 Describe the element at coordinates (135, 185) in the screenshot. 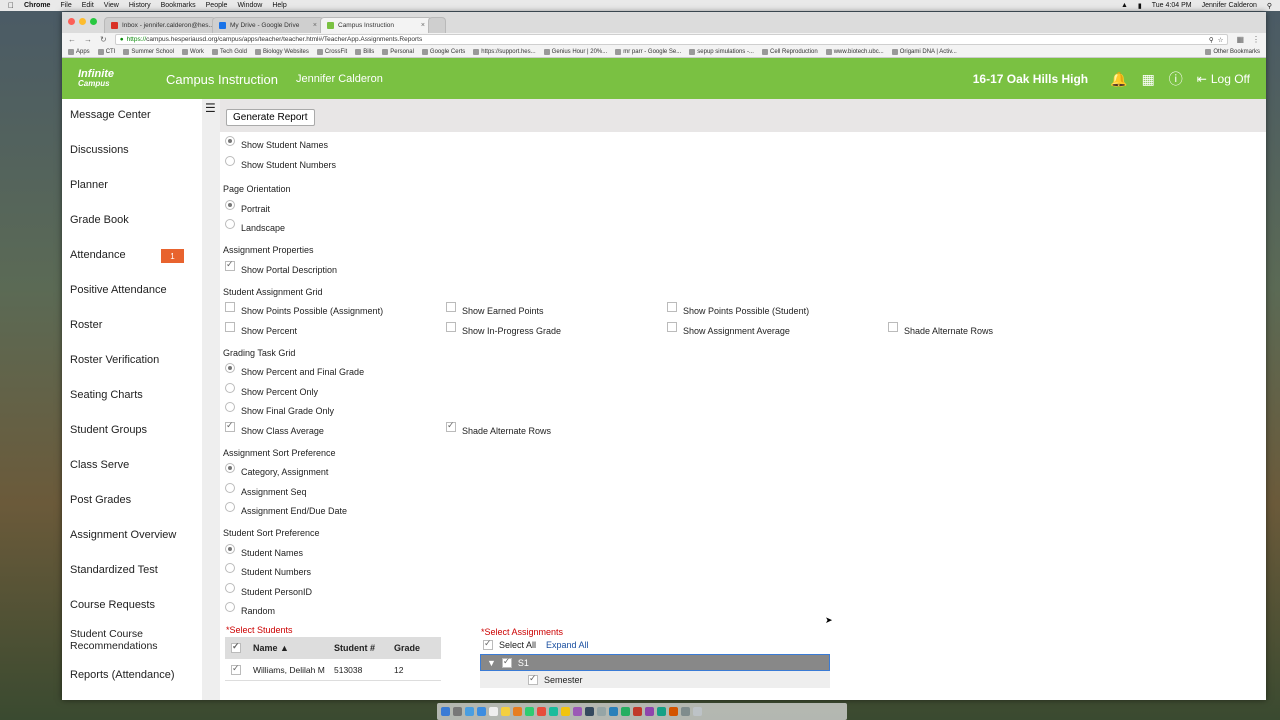

I see `sidebar-item-planner: Planner` at that location.